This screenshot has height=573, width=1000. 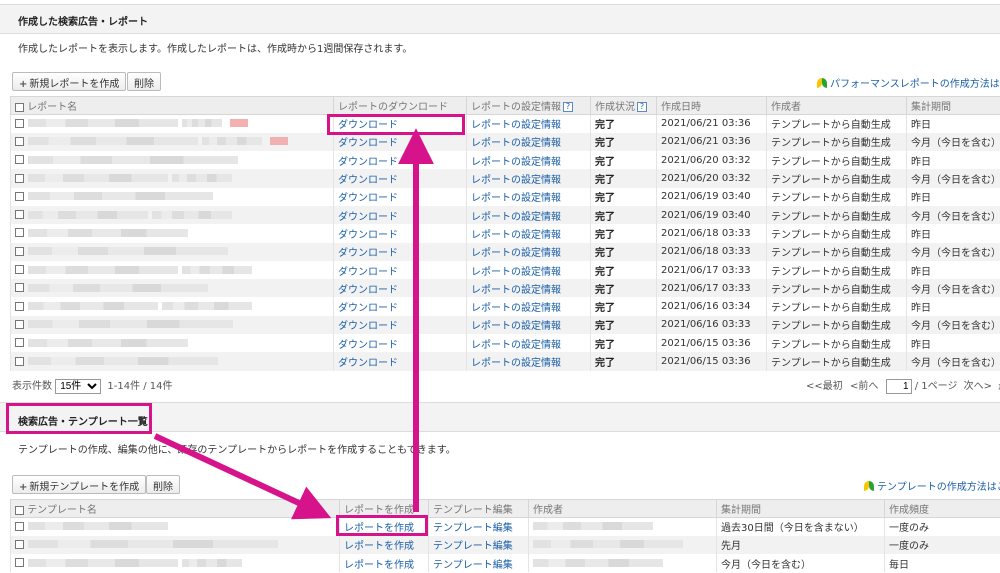 I want to click on report-name-cell, so click(x=172, y=251).